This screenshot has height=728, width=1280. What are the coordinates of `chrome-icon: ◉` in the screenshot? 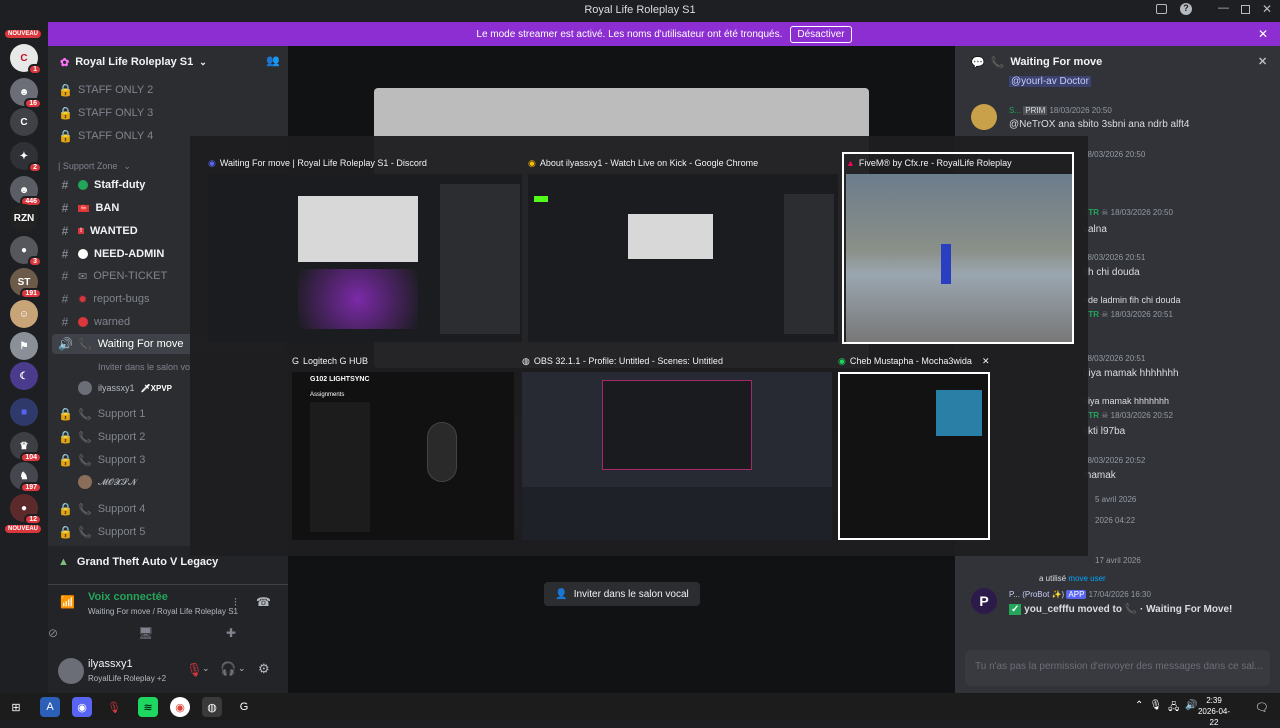 It's located at (180, 707).